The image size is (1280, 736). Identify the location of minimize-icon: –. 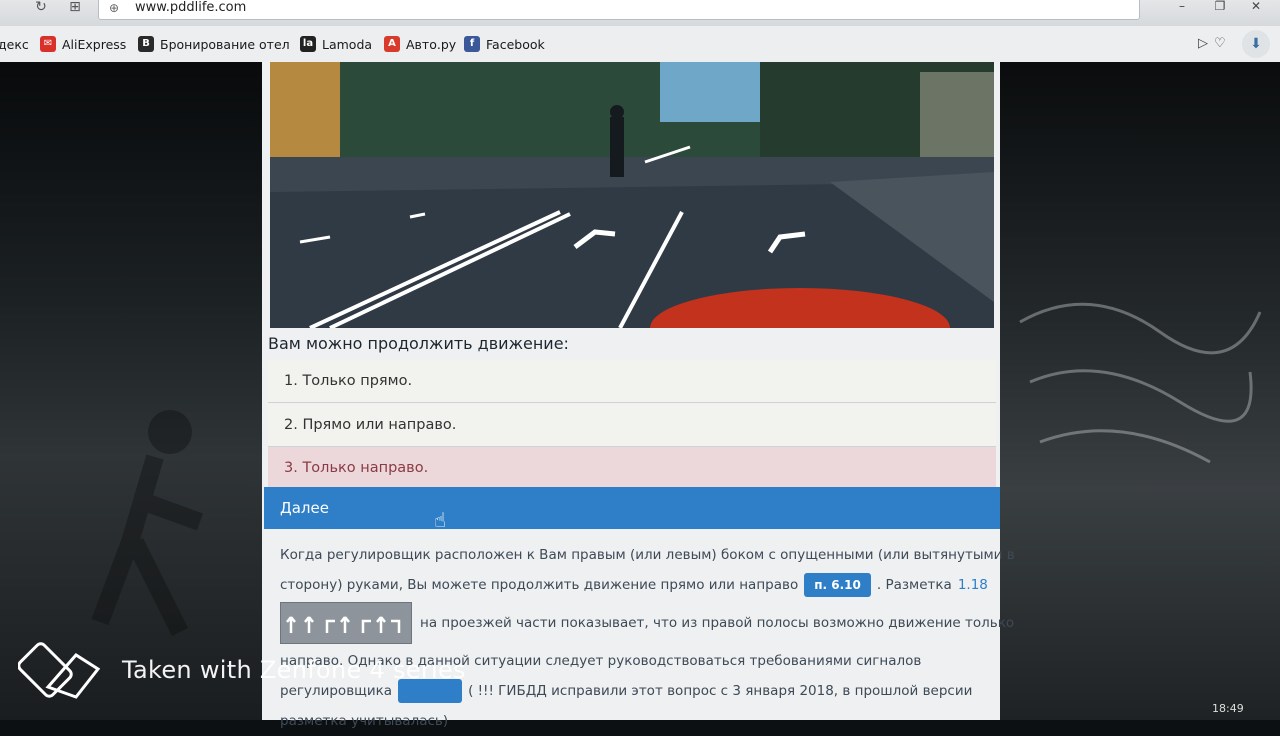
(1182, 7).